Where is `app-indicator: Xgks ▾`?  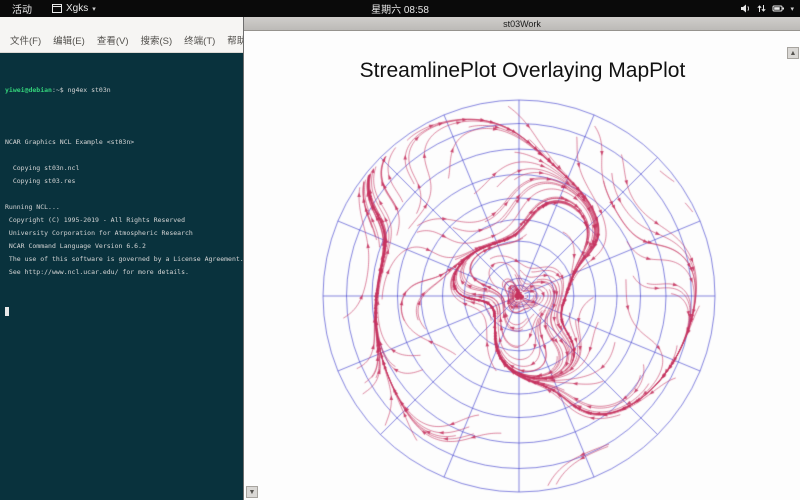 app-indicator: Xgks ▾ is located at coordinates (74, 8).